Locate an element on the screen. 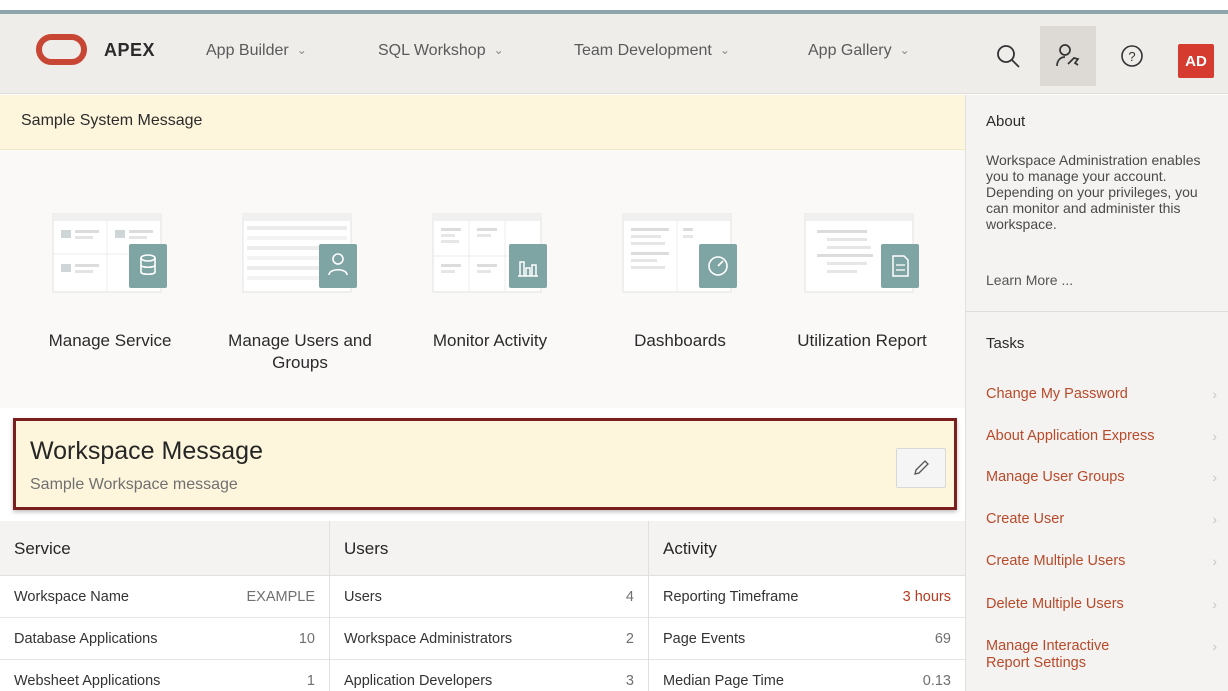 The image size is (1228, 691). task-label: About Application Express is located at coordinates (1070, 436).